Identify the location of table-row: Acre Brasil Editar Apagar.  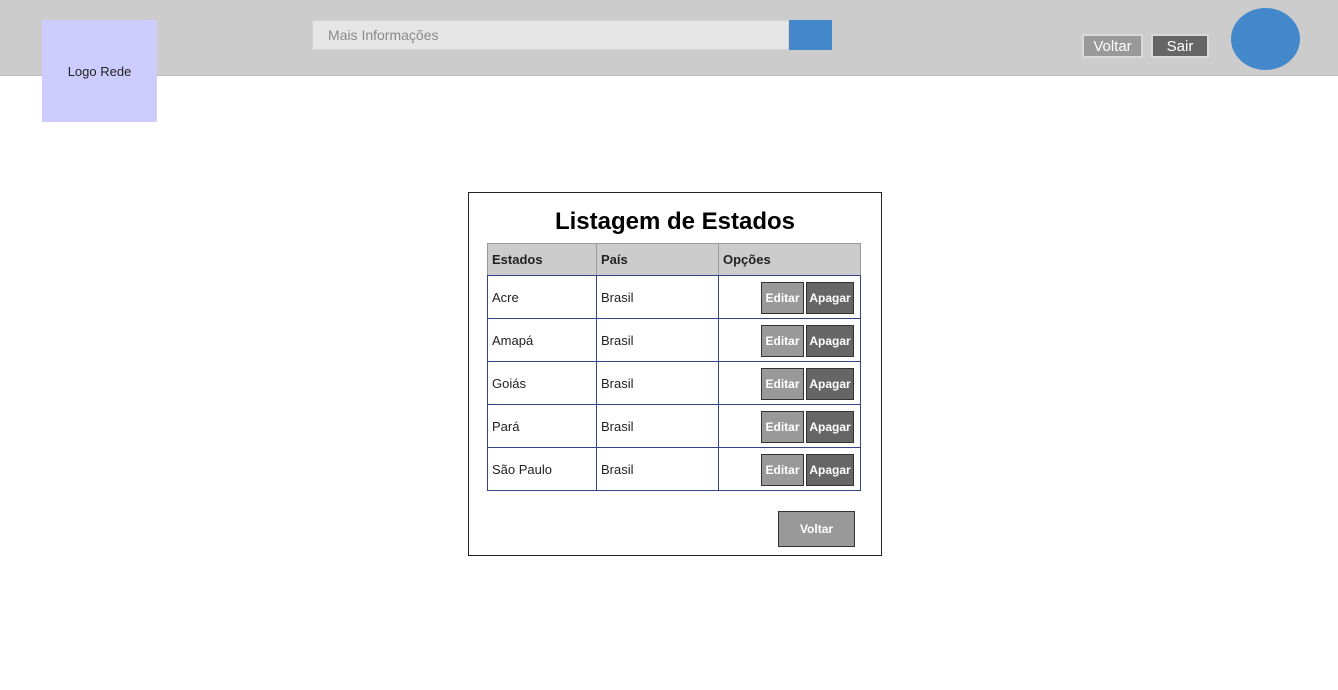
(674, 297).